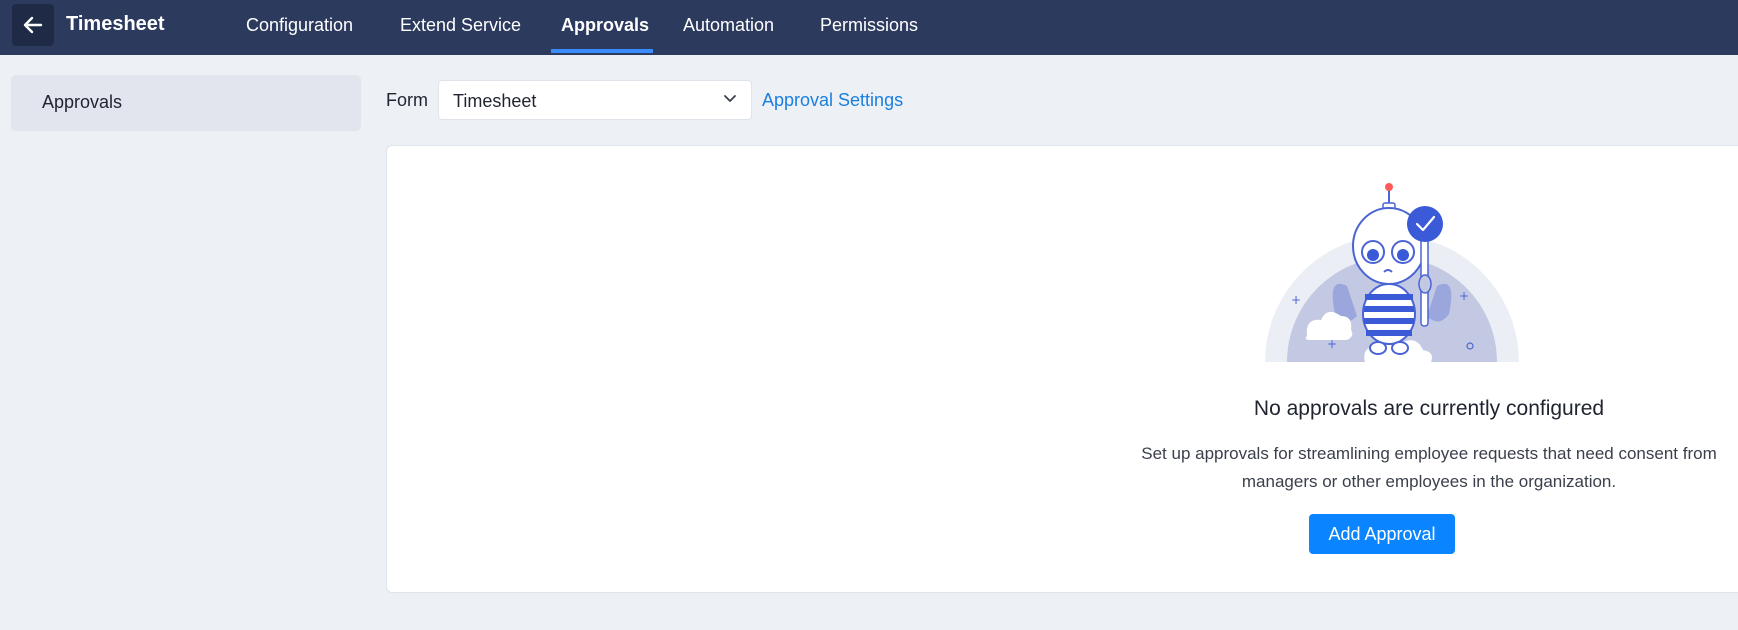  What do you see at coordinates (728, 25) in the screenshot?
I see `tab-automation: Automation` at bounding box center [728, 25].